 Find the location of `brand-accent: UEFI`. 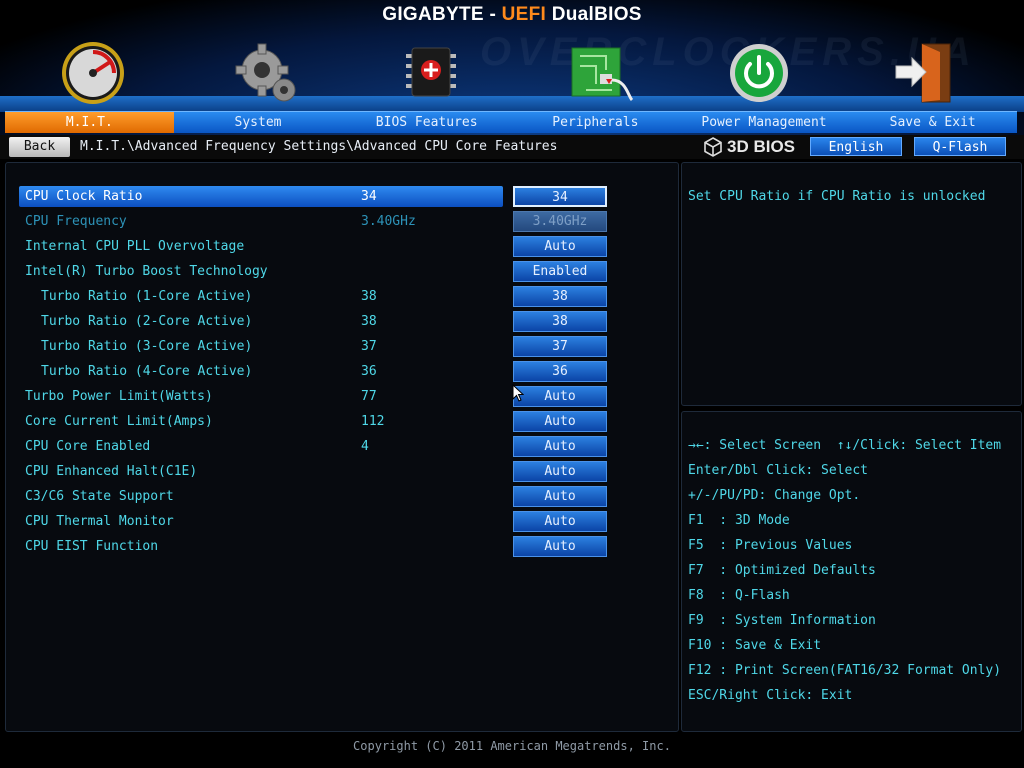

brand-accent: UEFI is located at coordinates (524, 14).